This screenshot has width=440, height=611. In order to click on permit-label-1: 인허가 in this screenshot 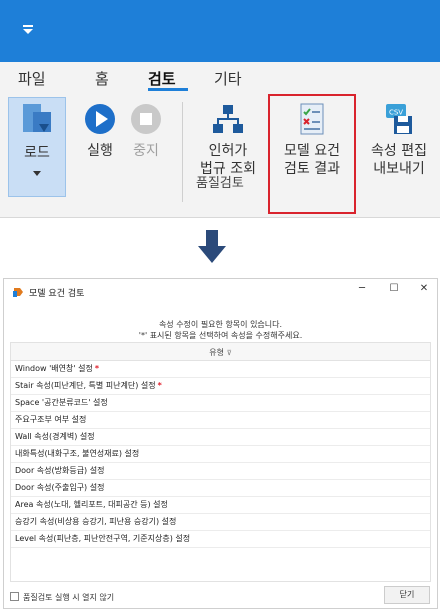, I will do `click(228, 151)`.